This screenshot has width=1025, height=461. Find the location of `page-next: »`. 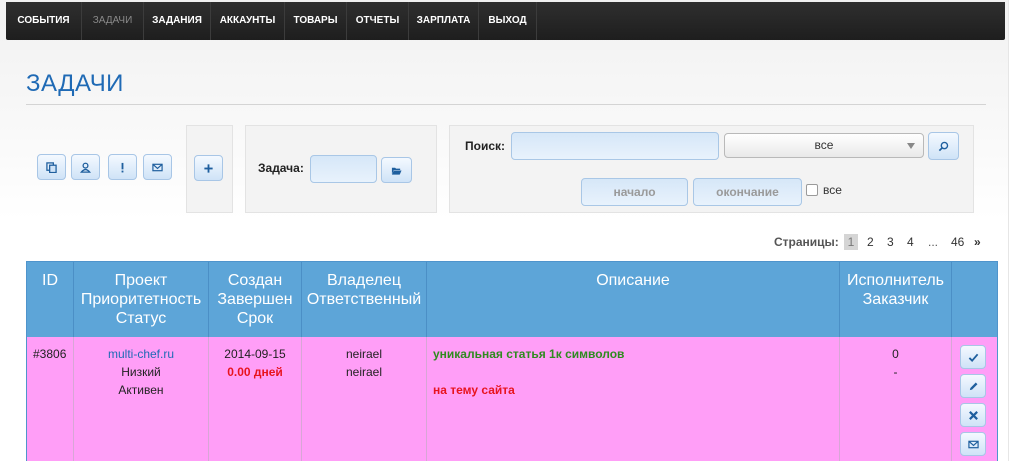

page-next: » is located at coordinates (977, 242).